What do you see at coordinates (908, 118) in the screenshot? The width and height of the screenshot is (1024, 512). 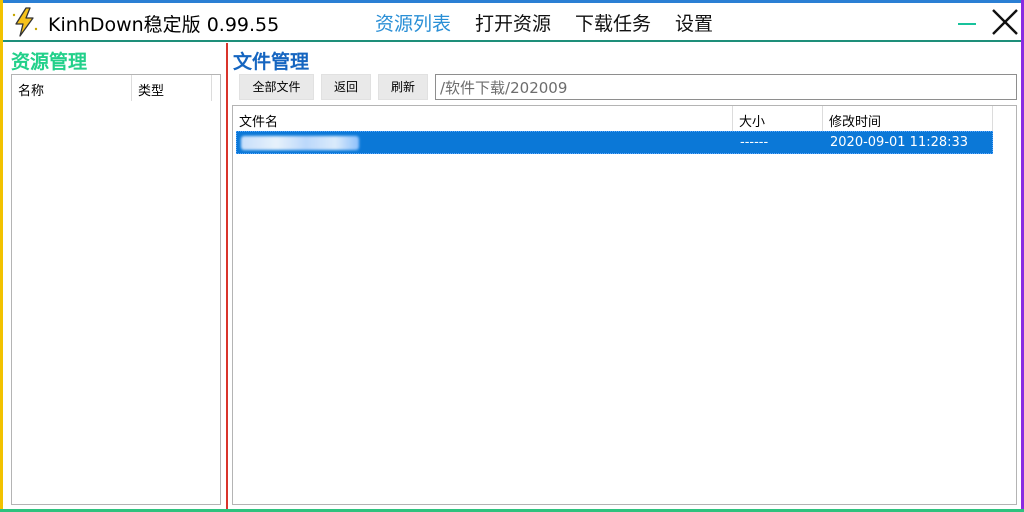 I see `column-modified: 修改时间` at bounding box center [908, 118].